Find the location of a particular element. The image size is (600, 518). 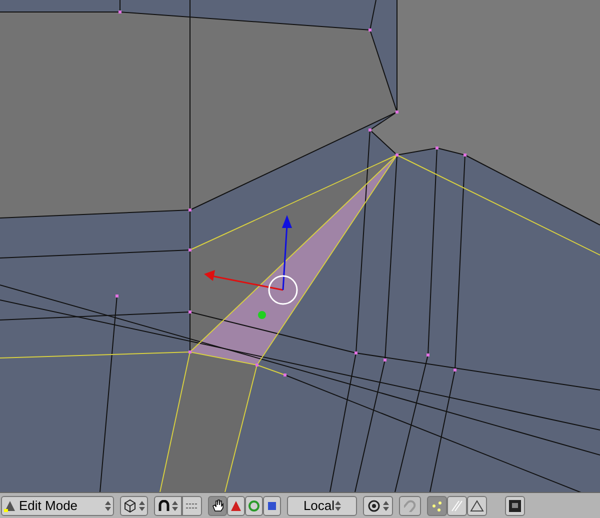

orientation-label: Local is located at coordinates (319, 505).